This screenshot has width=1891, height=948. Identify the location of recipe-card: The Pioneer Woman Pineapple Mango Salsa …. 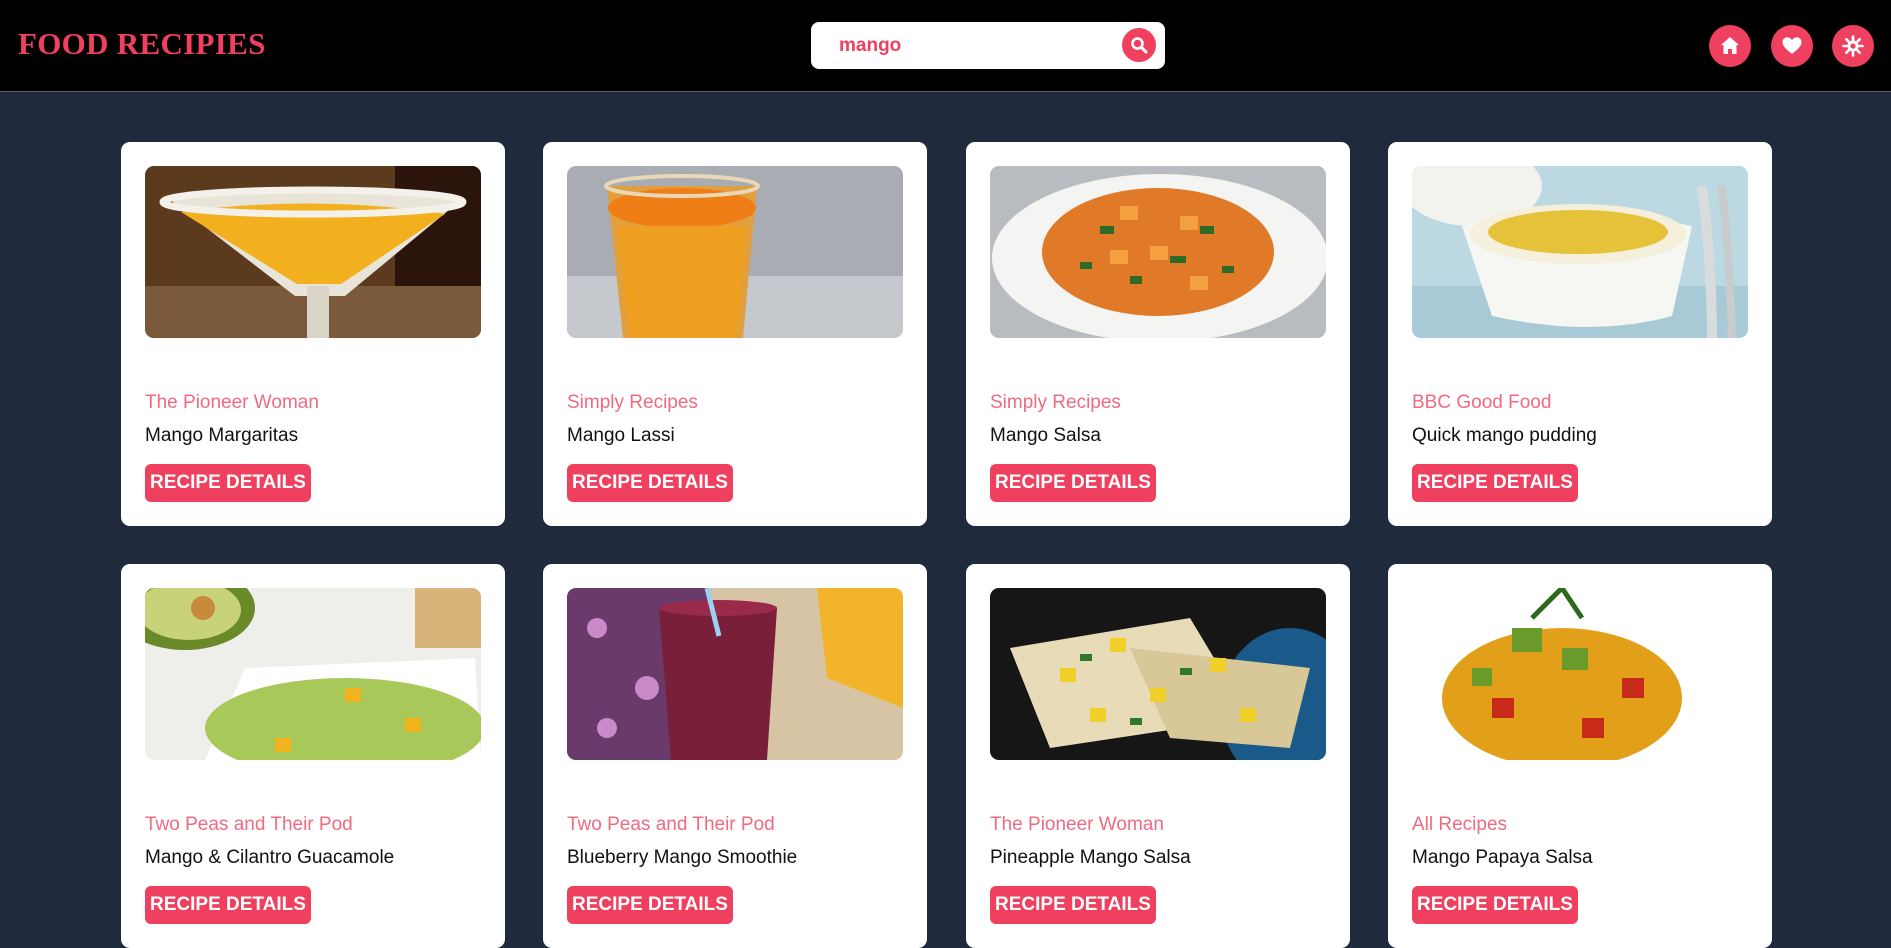
(1158, 756).